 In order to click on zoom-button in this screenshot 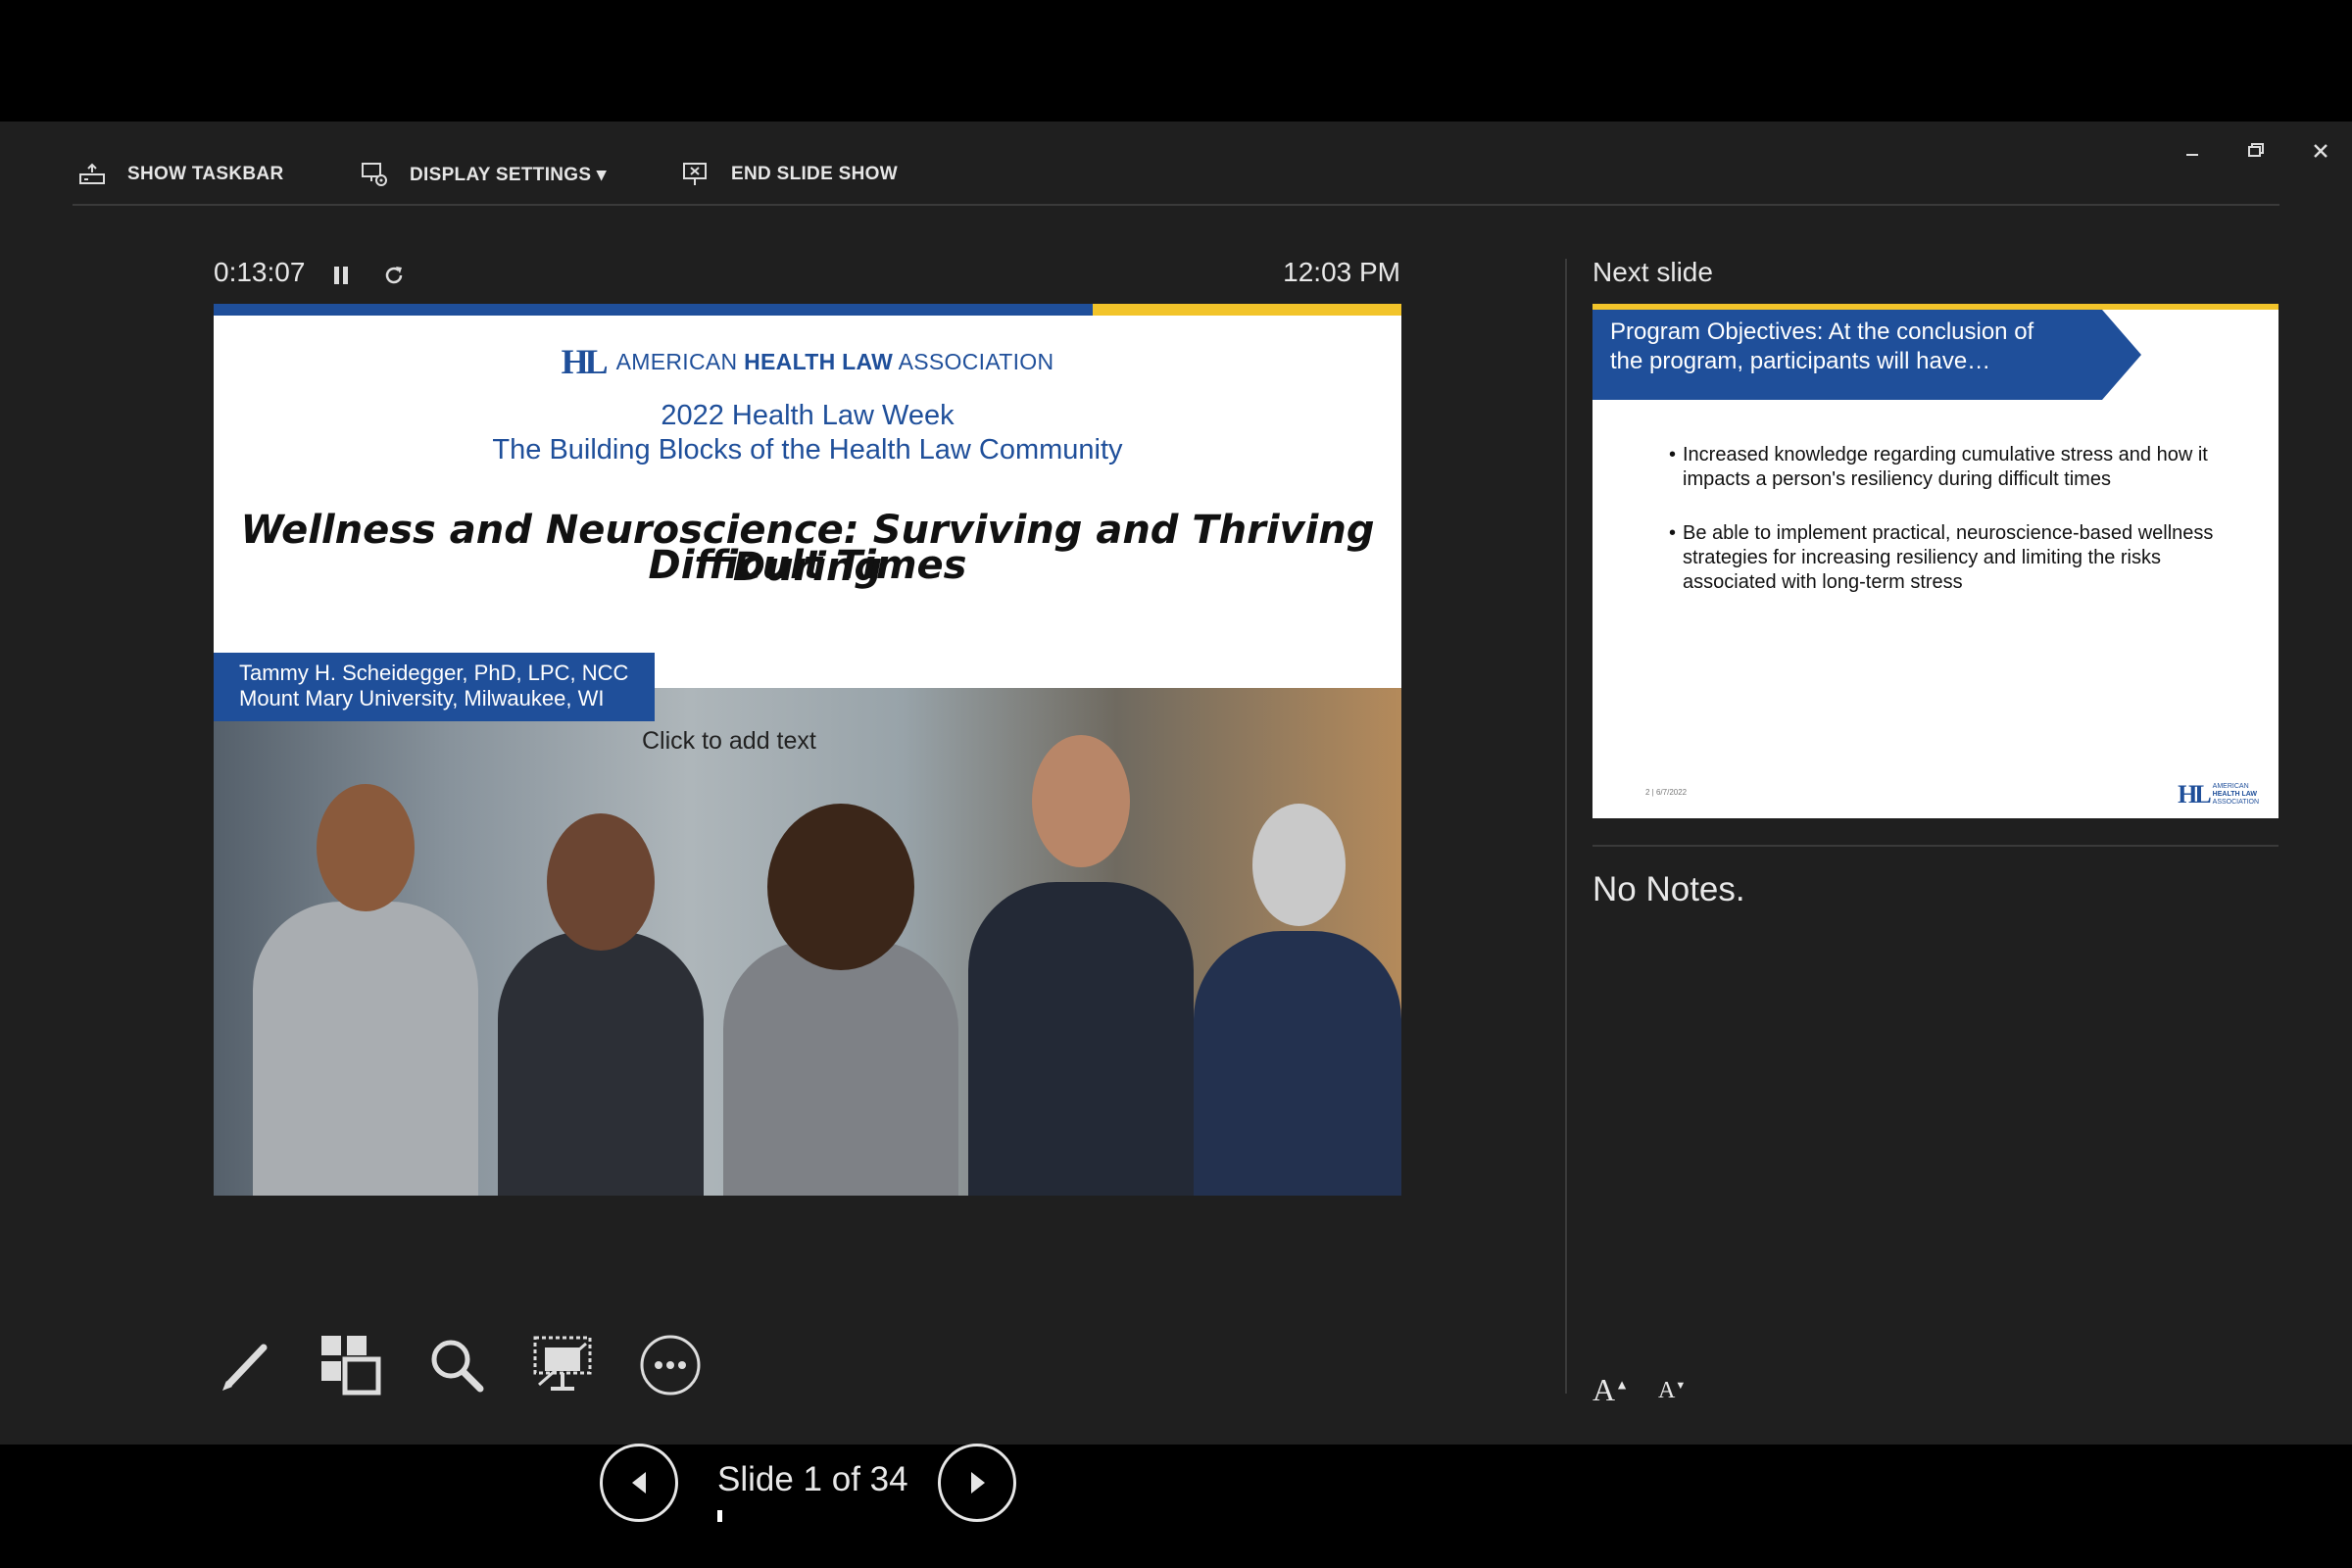, I will do `click(456, 1365)`.